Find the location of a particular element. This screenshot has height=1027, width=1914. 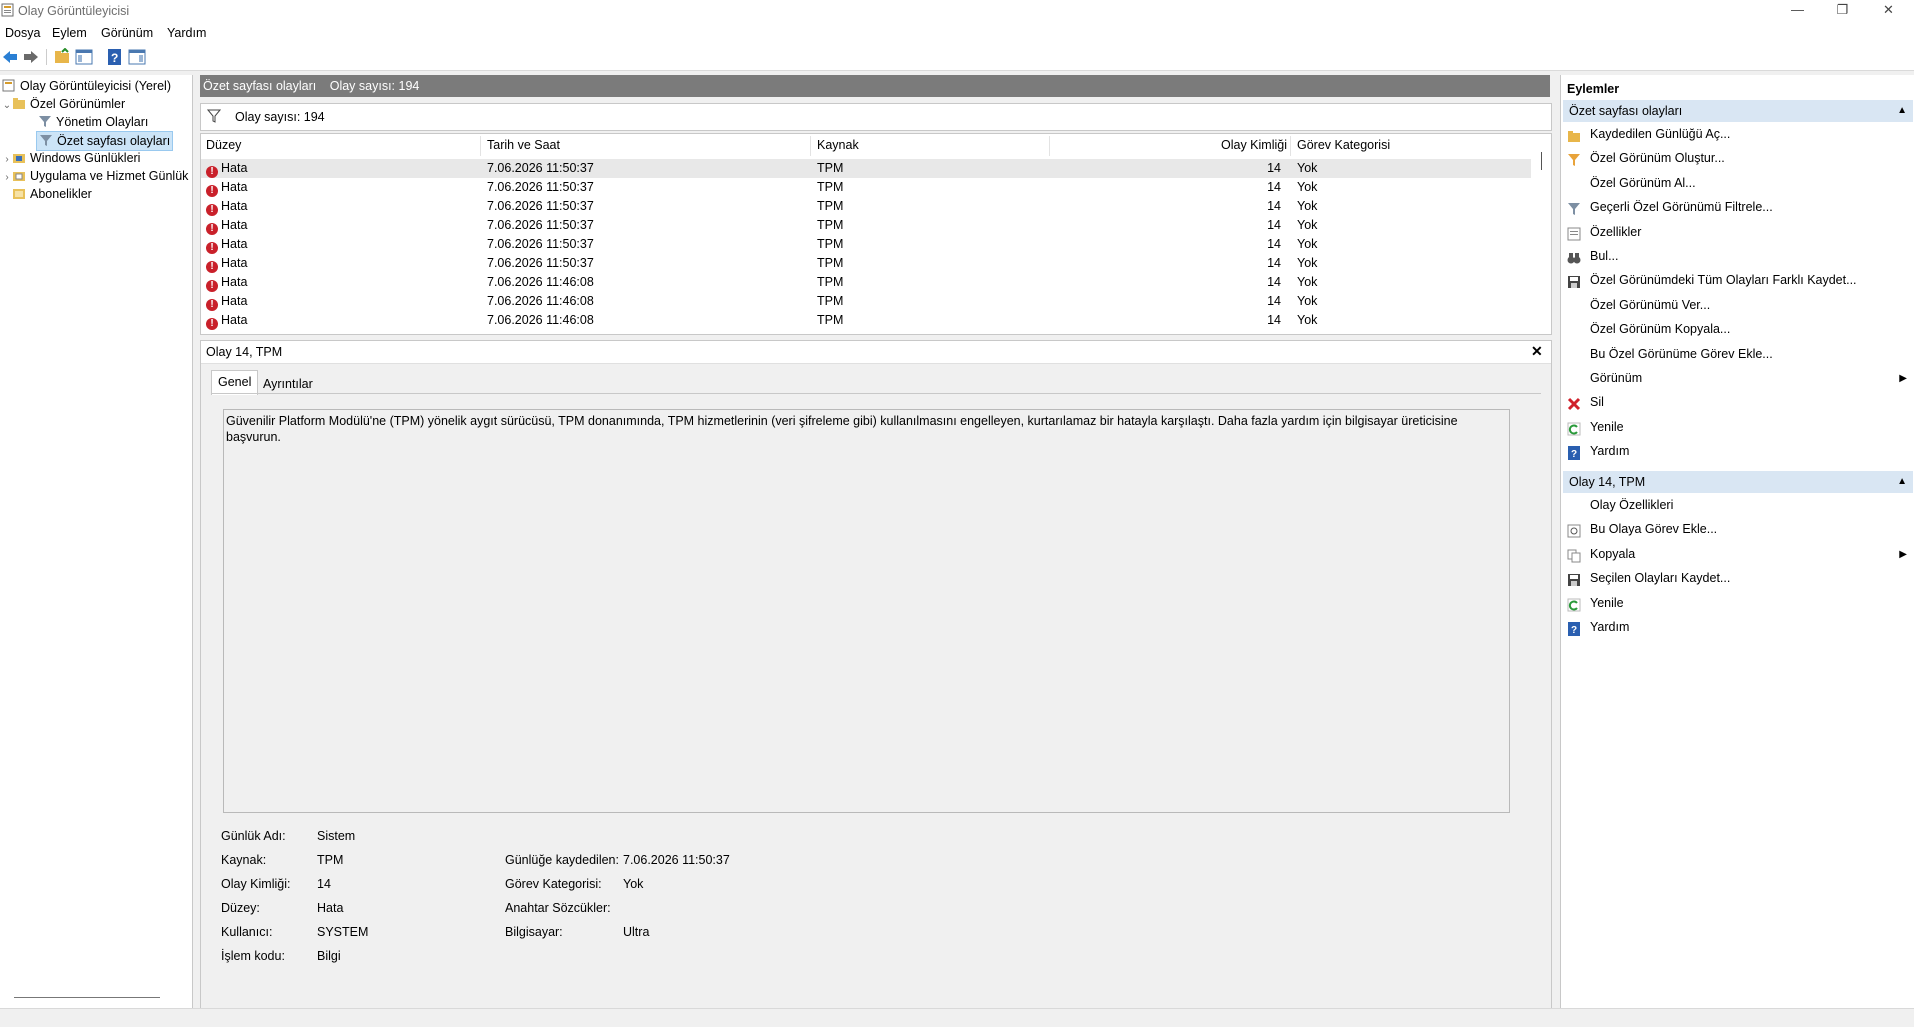

filter-count: Olay sayısı: 194 is located at coordinates (280, 117).